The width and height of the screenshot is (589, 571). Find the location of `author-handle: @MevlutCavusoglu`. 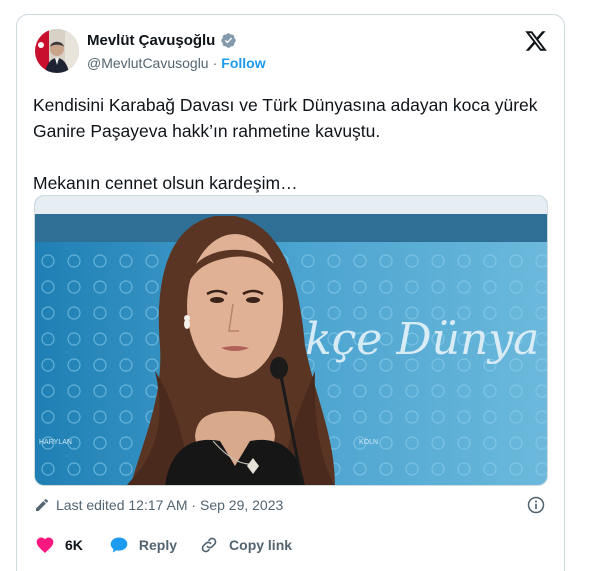

author-handle: @MevlutCavusoglu is located at coordinates (148, 63).